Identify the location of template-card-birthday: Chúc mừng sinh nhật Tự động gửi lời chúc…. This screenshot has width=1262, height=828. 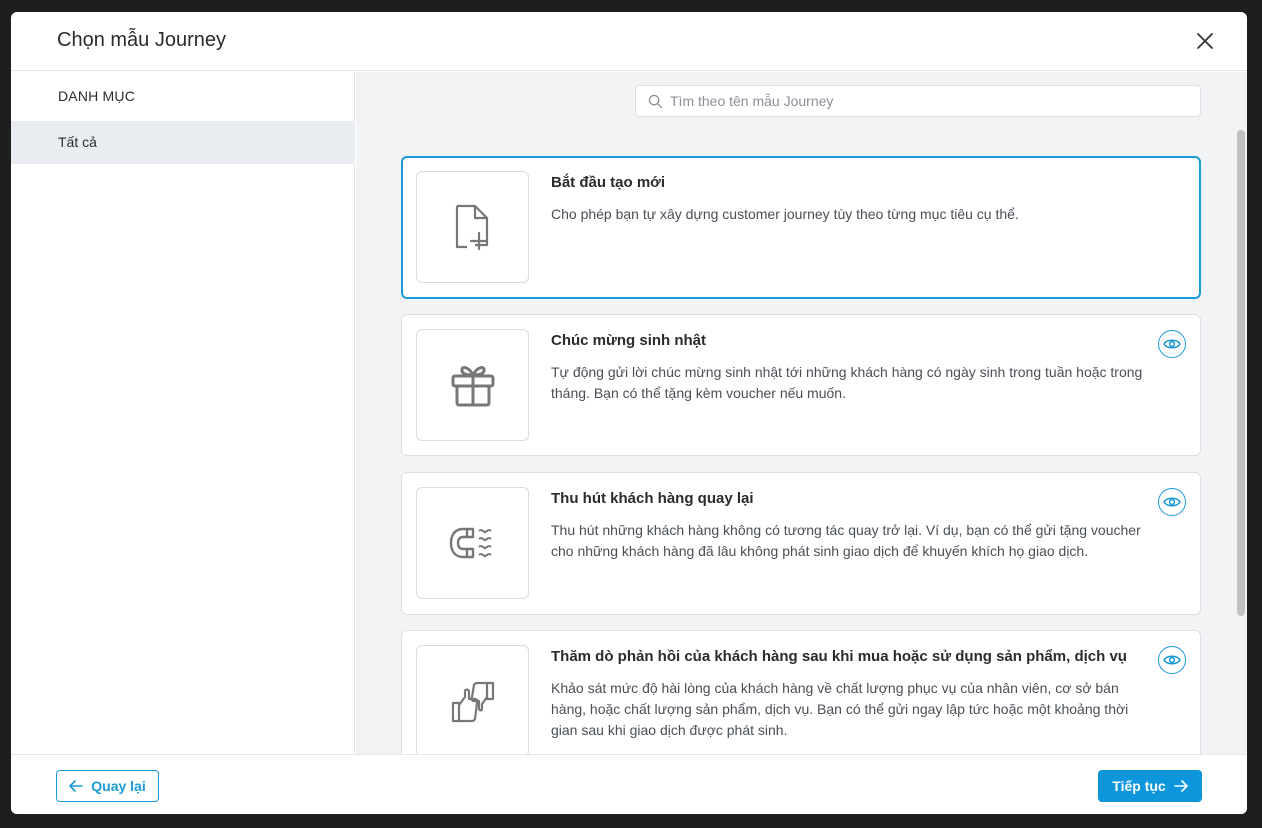
(801, 385).